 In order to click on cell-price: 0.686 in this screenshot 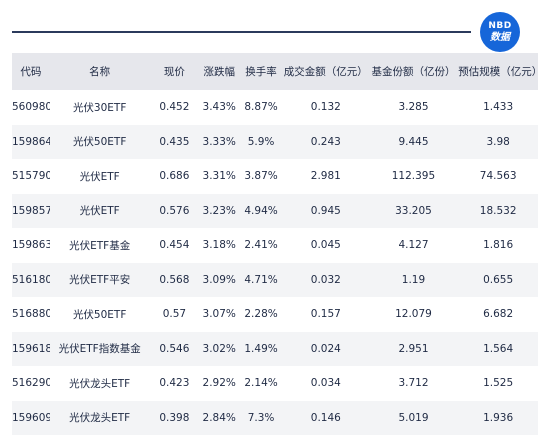, I will do `click(174, 176)`.